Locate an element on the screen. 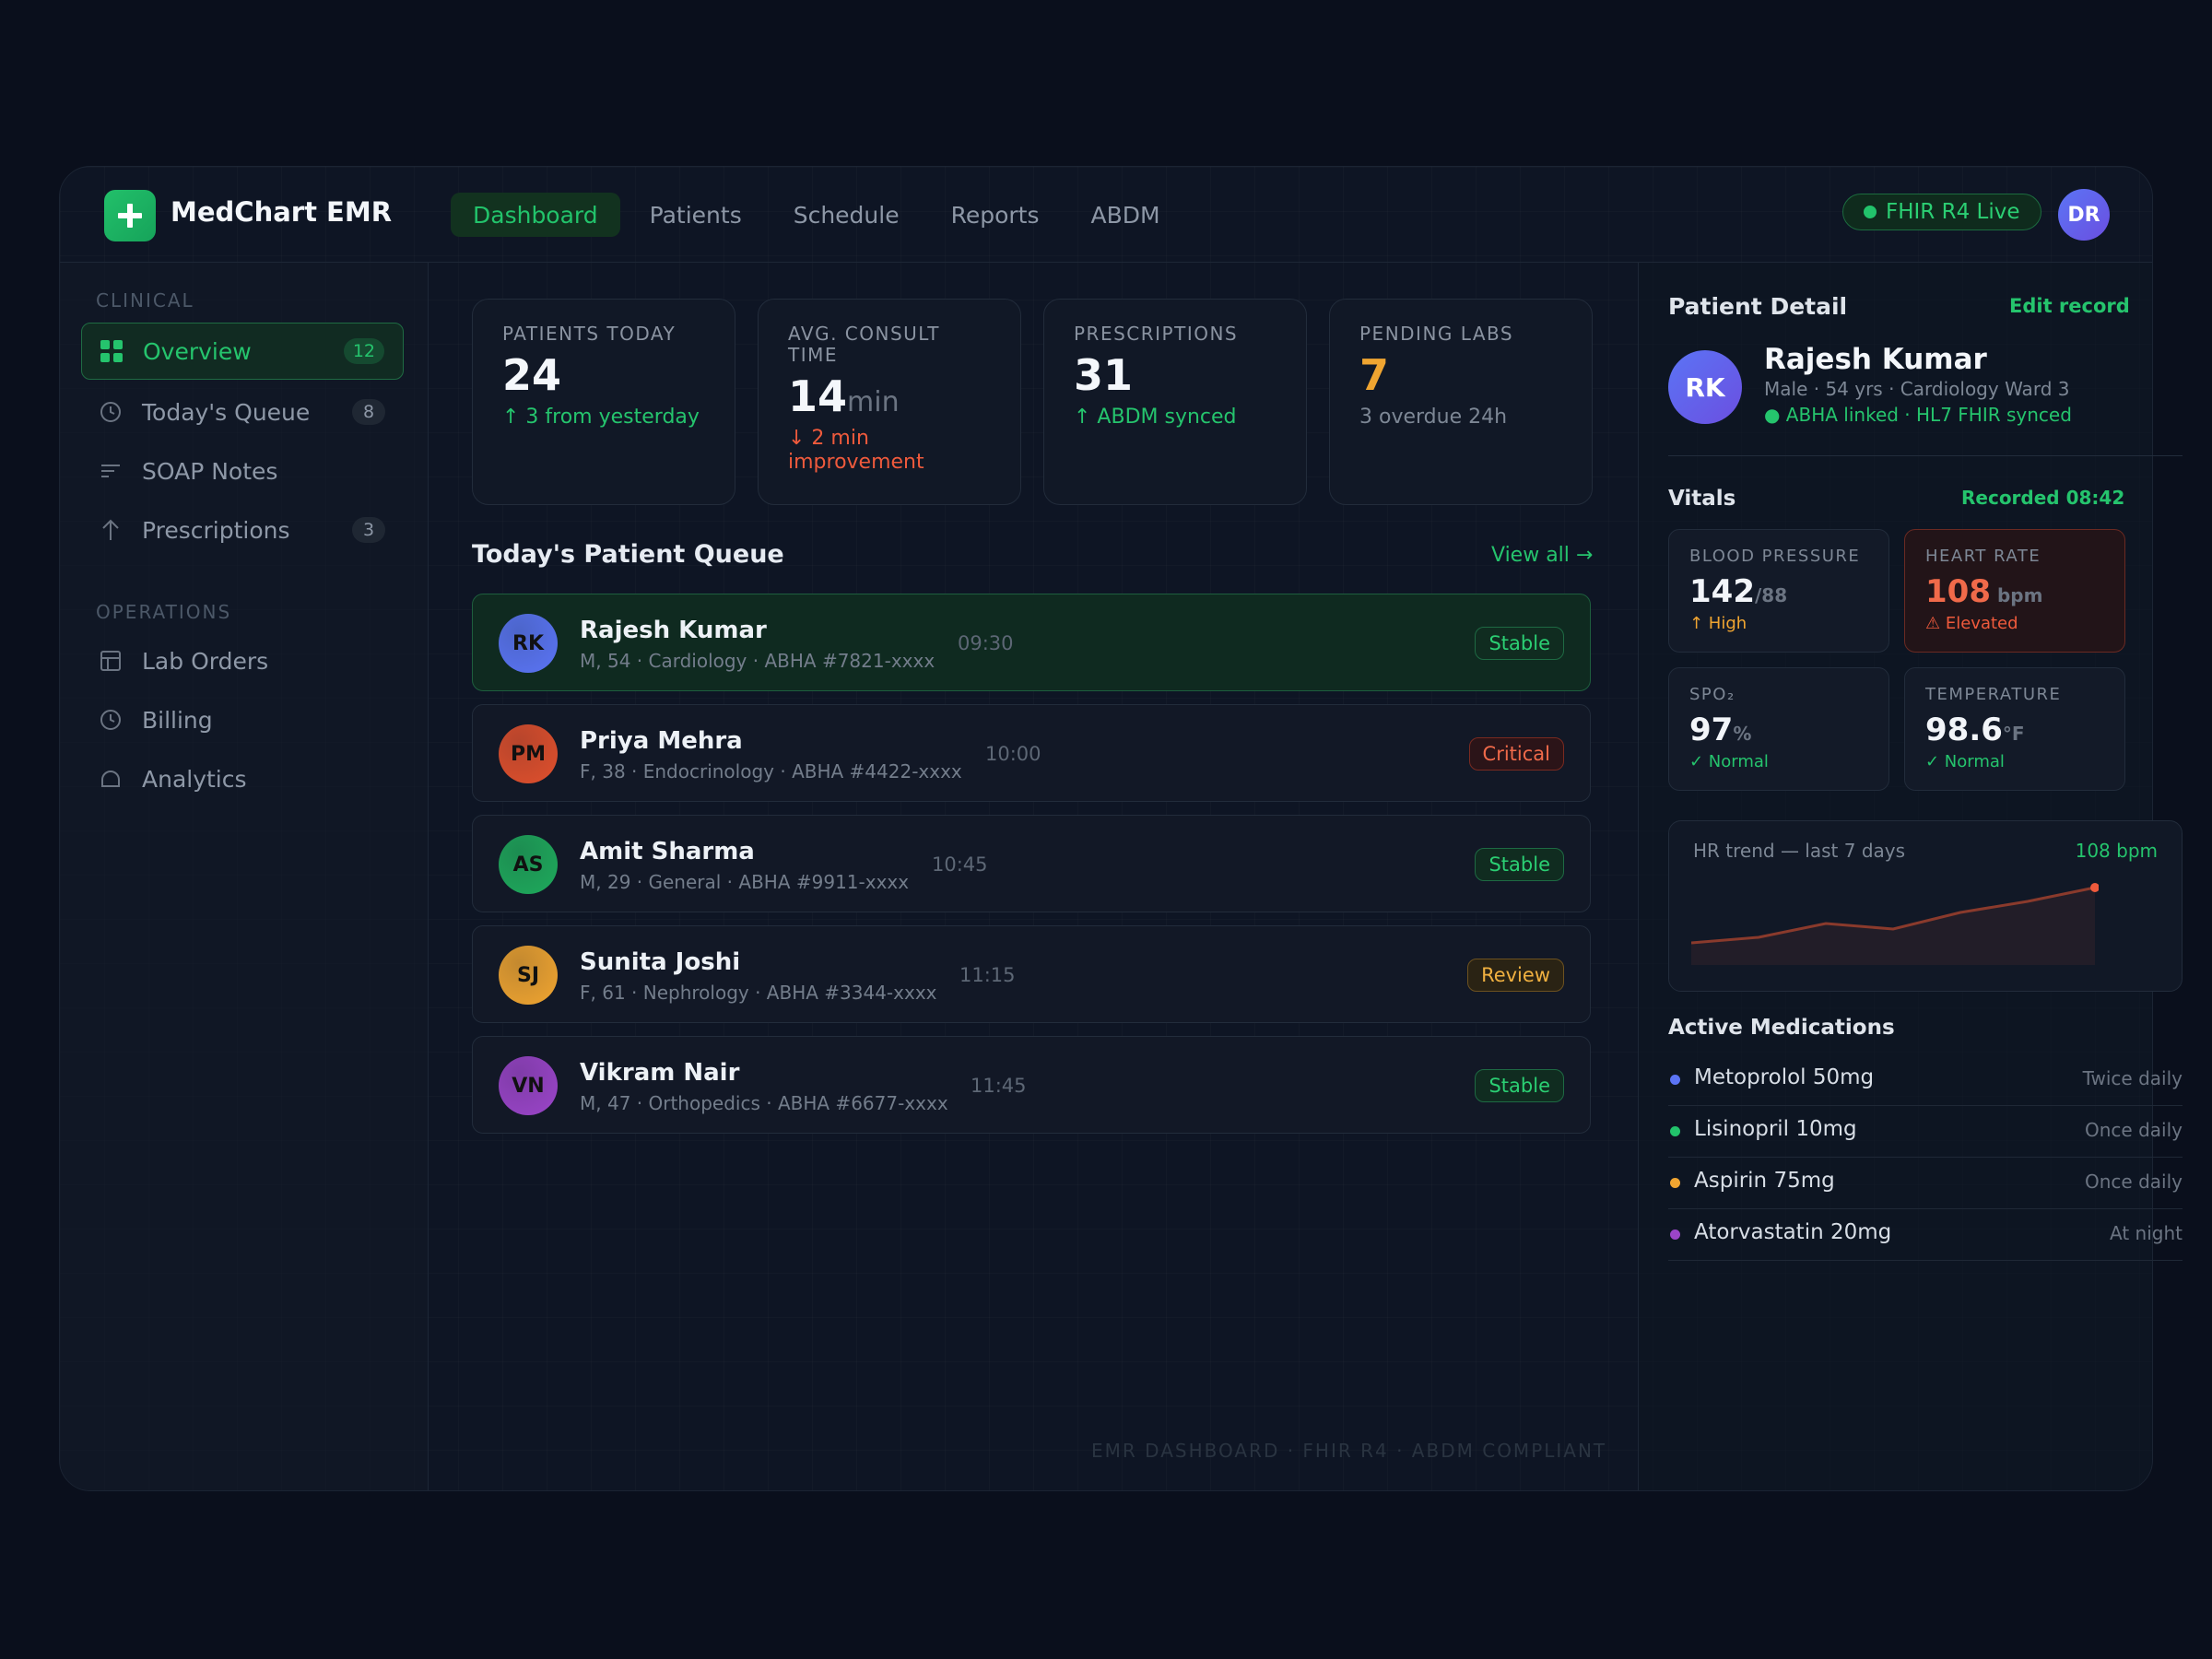 The width and height of the screenshot is (2212, 1659). fhir-status-label: FHIR R4 Live is located at coordinates (1953, 212).